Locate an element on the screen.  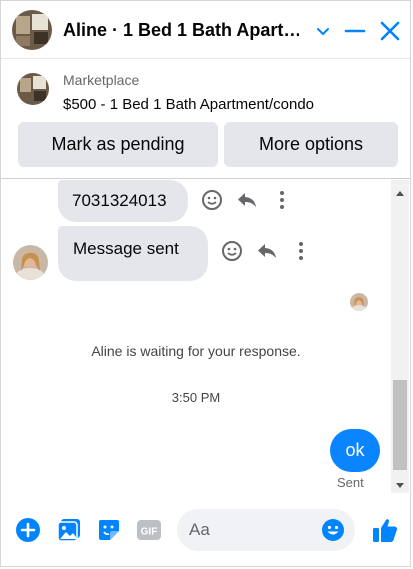
message-text: Message sent is located at coordinates (126, 248).